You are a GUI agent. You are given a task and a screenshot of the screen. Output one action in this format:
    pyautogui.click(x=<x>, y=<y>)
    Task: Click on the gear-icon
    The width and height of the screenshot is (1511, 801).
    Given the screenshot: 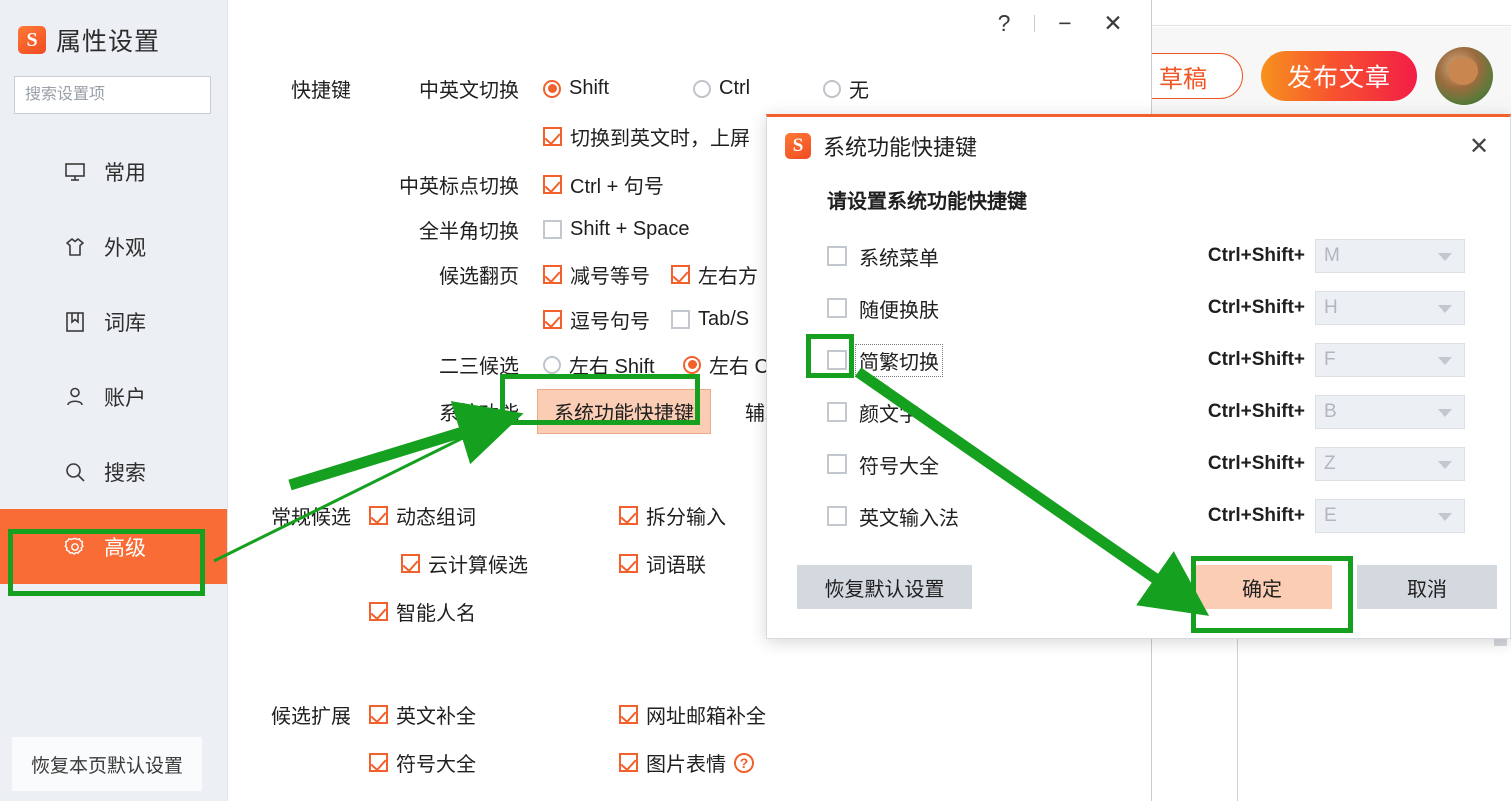 What is the action you would take?
    pyautogui.click(x=75, y=547)
    